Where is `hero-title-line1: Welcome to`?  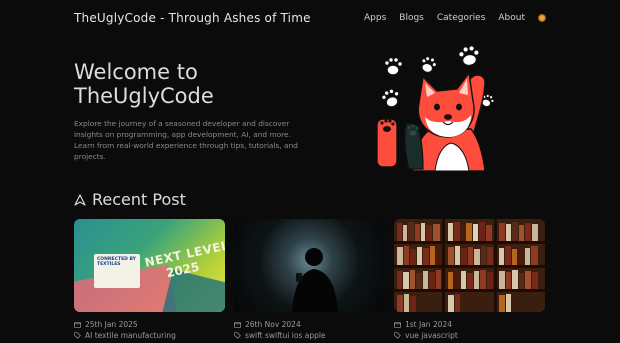 hero-title-line1: Welcome to is located at coordinates (136, 72).